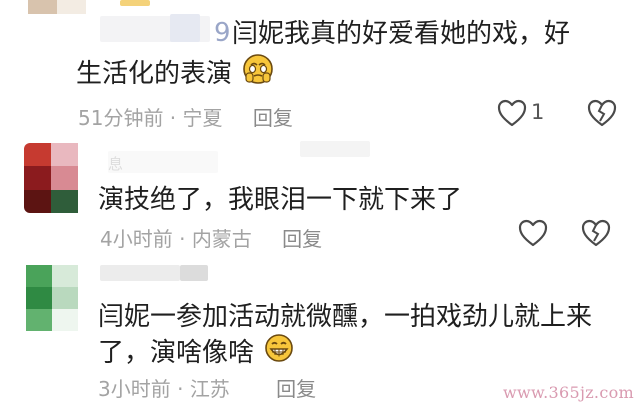  I want to click on comment-meta: 4小时前 · 内蒙古 回复, so click(211, 237).